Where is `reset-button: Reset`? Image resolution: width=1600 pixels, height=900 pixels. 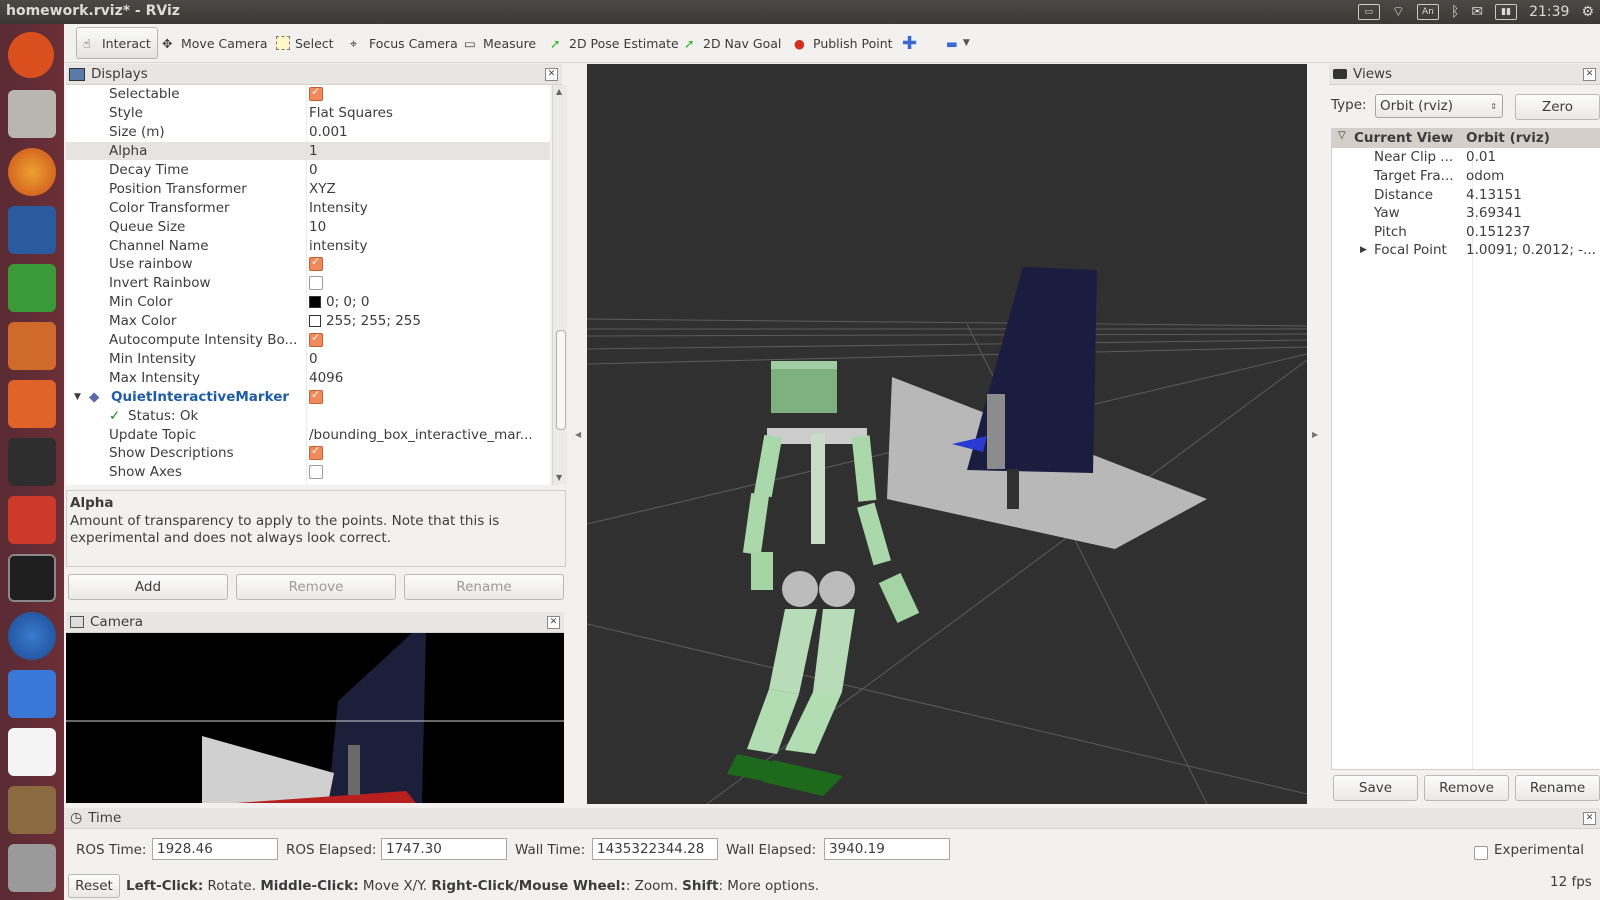
reset-button: Reset is located at coordinates (94, 886).